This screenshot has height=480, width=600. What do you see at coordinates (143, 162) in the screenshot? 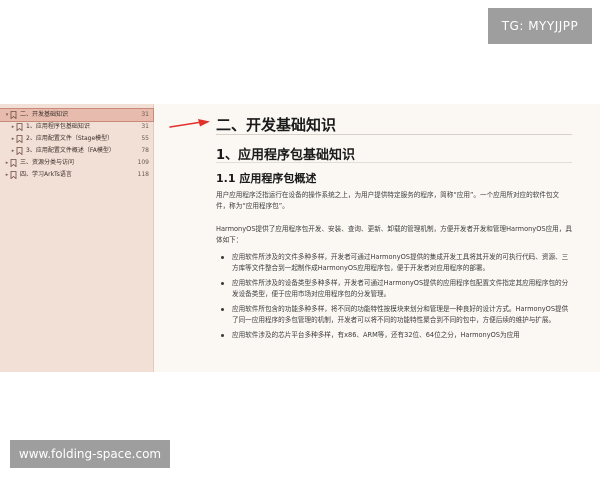
I see `toc-item-page: 109` at bounding box center [143, 162].